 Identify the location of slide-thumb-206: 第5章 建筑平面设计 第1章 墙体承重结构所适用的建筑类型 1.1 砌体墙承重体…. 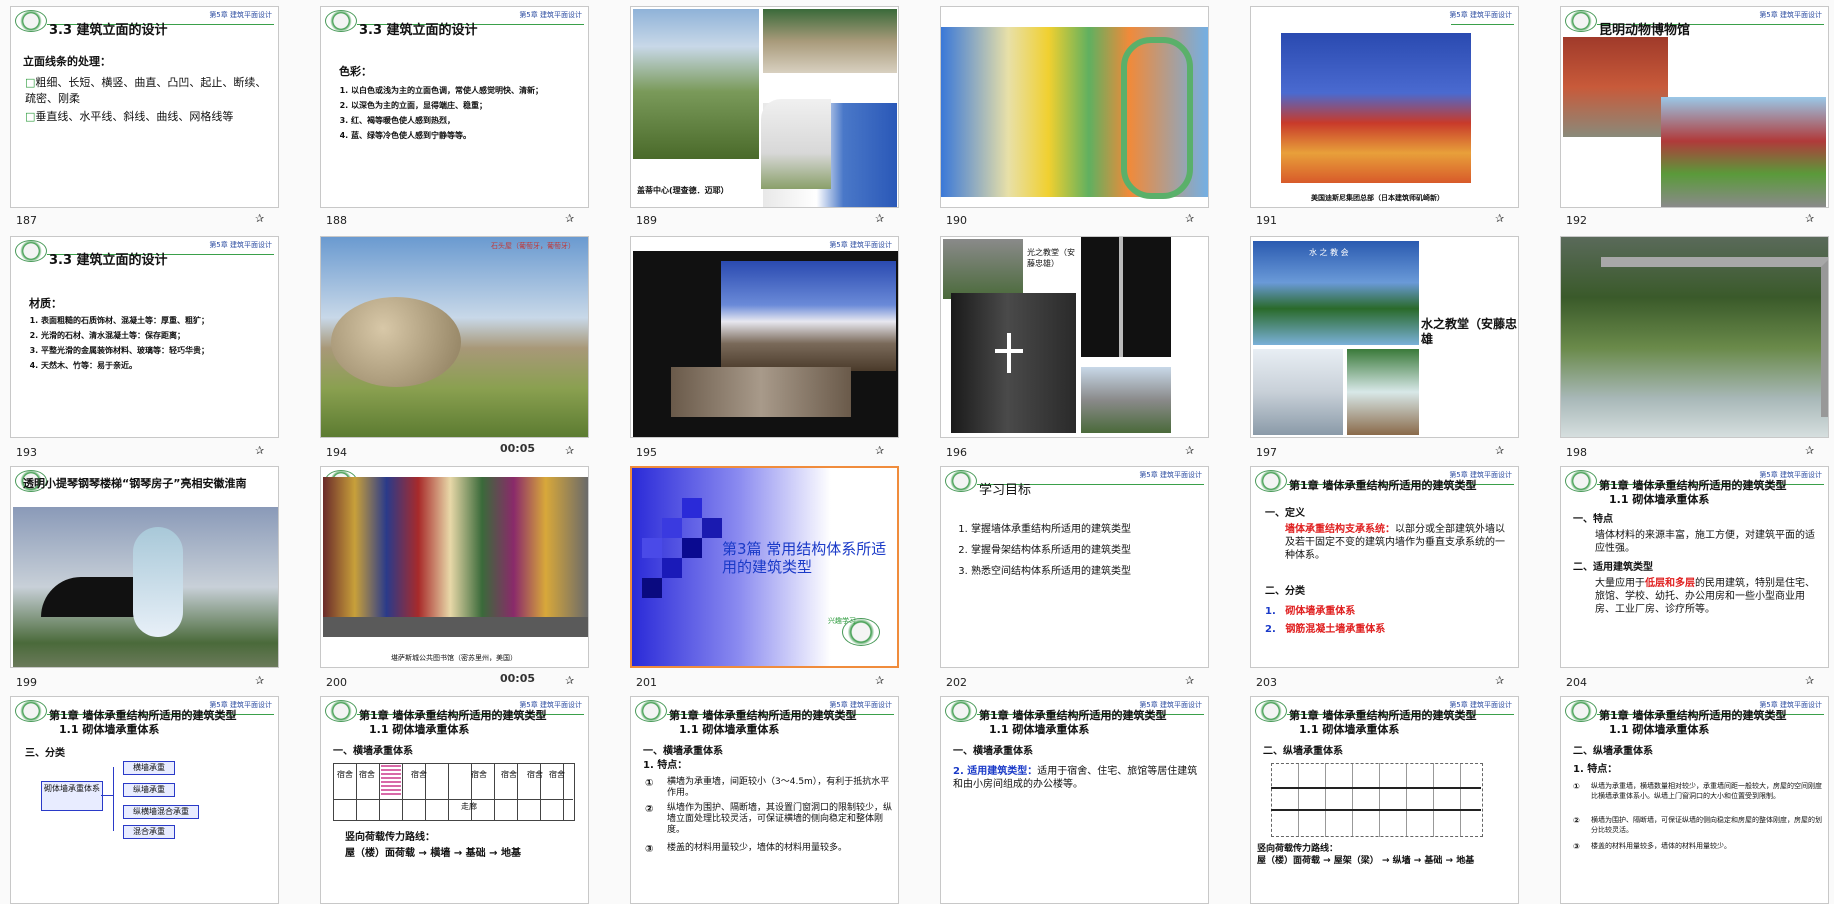
(454, 800).